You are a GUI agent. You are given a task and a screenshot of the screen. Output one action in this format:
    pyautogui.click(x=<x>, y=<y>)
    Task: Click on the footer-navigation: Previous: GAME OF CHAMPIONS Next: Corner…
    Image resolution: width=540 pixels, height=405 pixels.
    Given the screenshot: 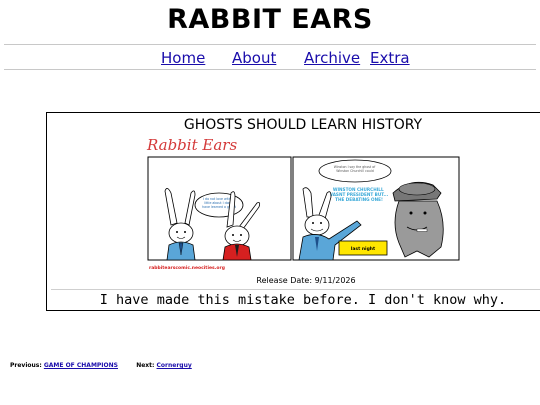 What is the action you would take?
    pyautogui.click(x=101, y=365)
    